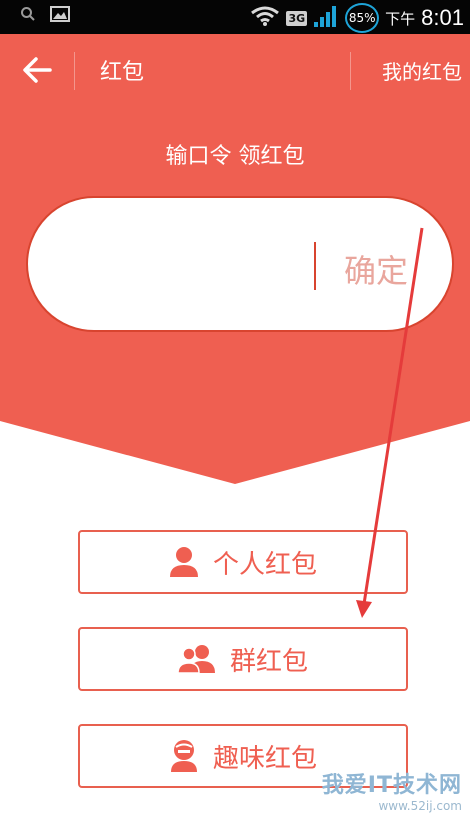 The width and height of the screenshot is (470, 819). What do you see at coordinates (268, 661) in the screenshot?
I see `option-label: 群红包` at bounding box center [268, 661].